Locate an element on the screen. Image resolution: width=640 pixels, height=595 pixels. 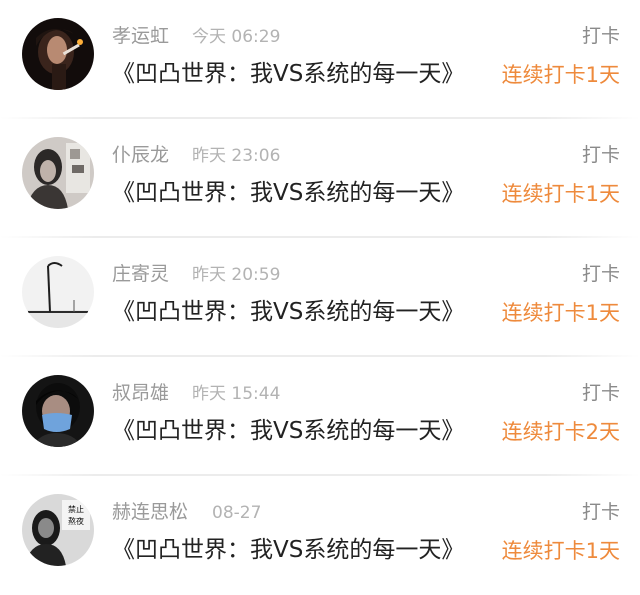
user-name: 孝运虹 is located at coordinates (140, 36).